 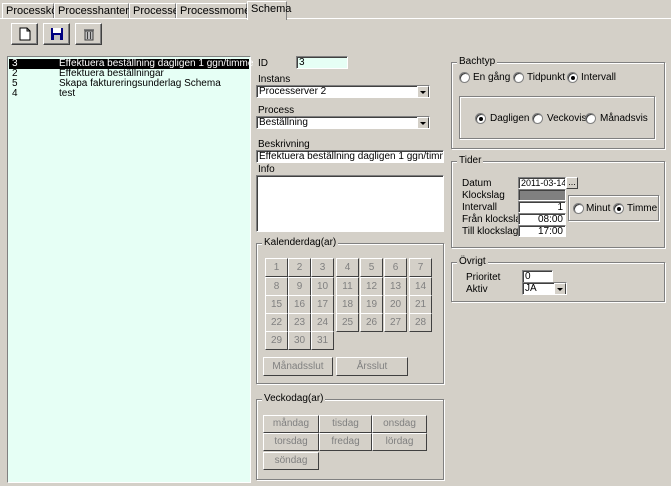 I want to click on tab-processko: Processkö, so click(x=29, y=10).